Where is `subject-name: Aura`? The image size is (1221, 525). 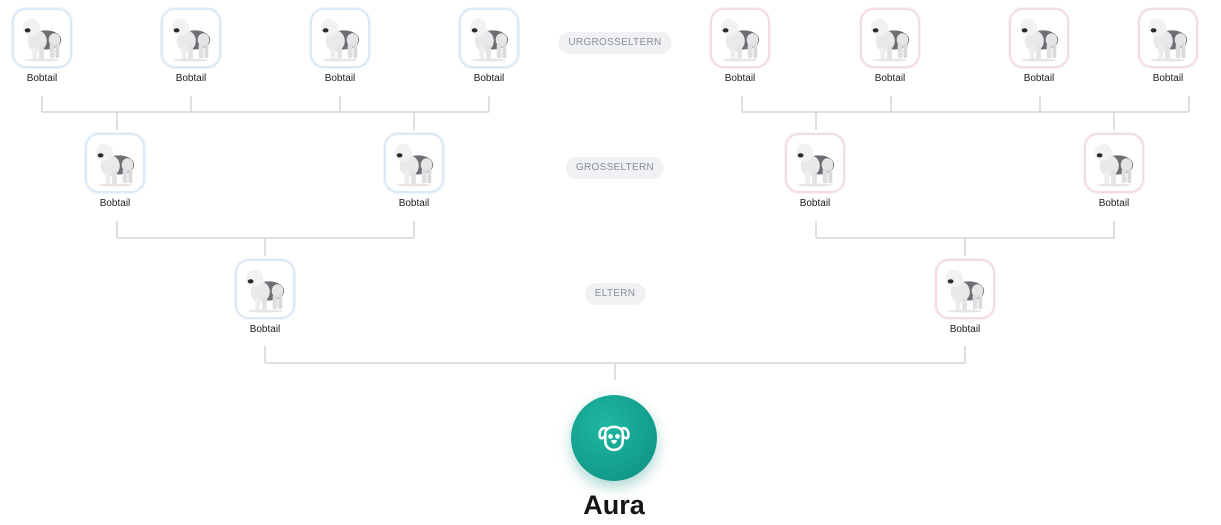 subject-name: Aura is located at coordinates (614, 505).